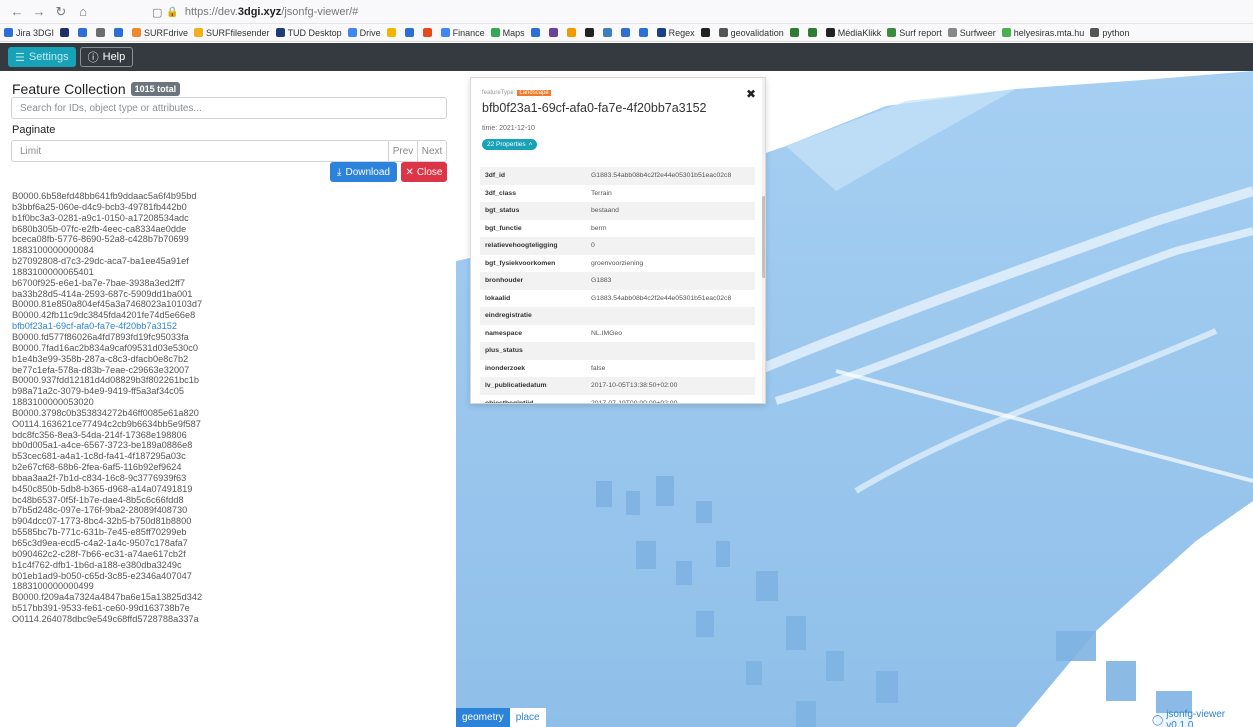  I want to click on feature-id-item: b27092808-d7c3-29dc-aca7-ba1ee45a91ef, so click(227, 261).